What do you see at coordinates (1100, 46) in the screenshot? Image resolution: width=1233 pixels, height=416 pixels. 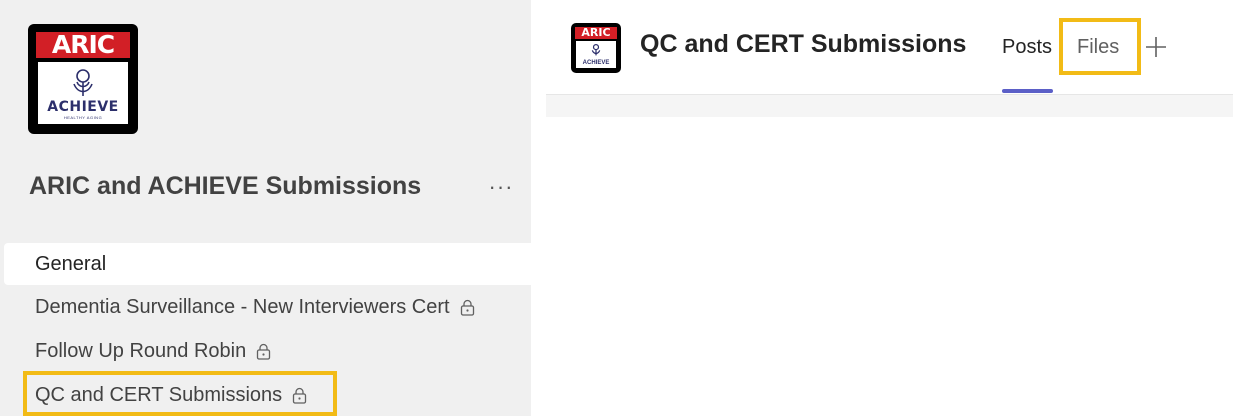 I see `tab-highlight-box` at bounding box center [1100, 46].